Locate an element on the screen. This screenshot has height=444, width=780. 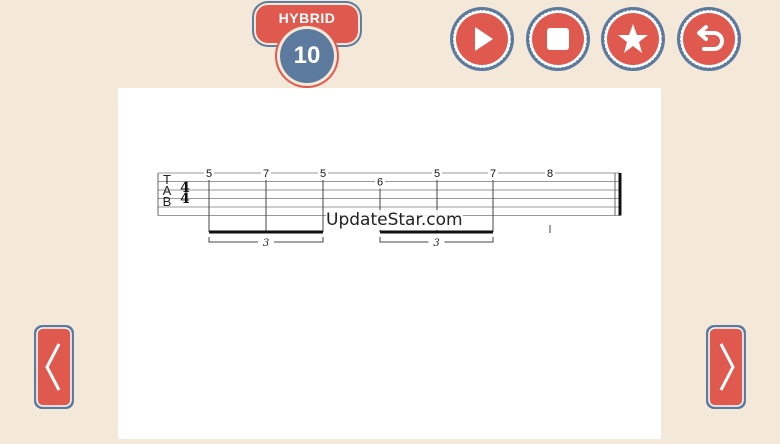
favorite-button is located at coordinates (633, 39).